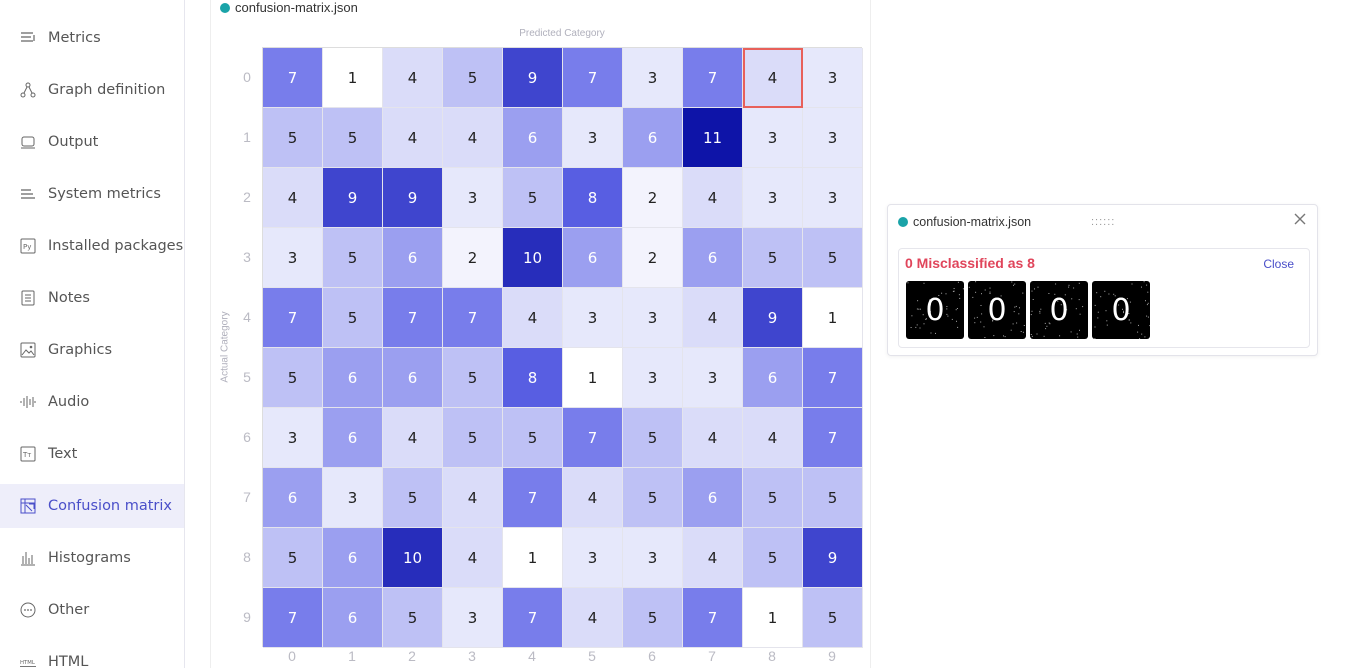 The width and height of the screenshot is (1362, 668). What do you see at coordinates (92, 402) in the screenshot?
I see `sidebar-item-audio: Audio` at bounding box center [92, 402].